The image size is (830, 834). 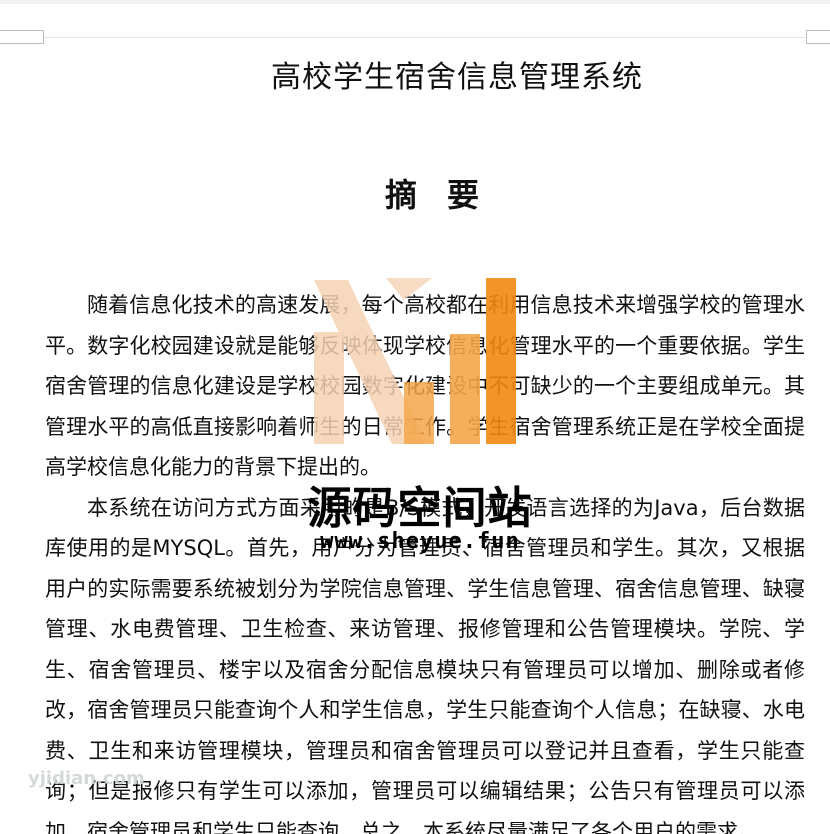 I want to click on document-title: 高校学生宿舍信息管理系统, so click(x=457, y=77).